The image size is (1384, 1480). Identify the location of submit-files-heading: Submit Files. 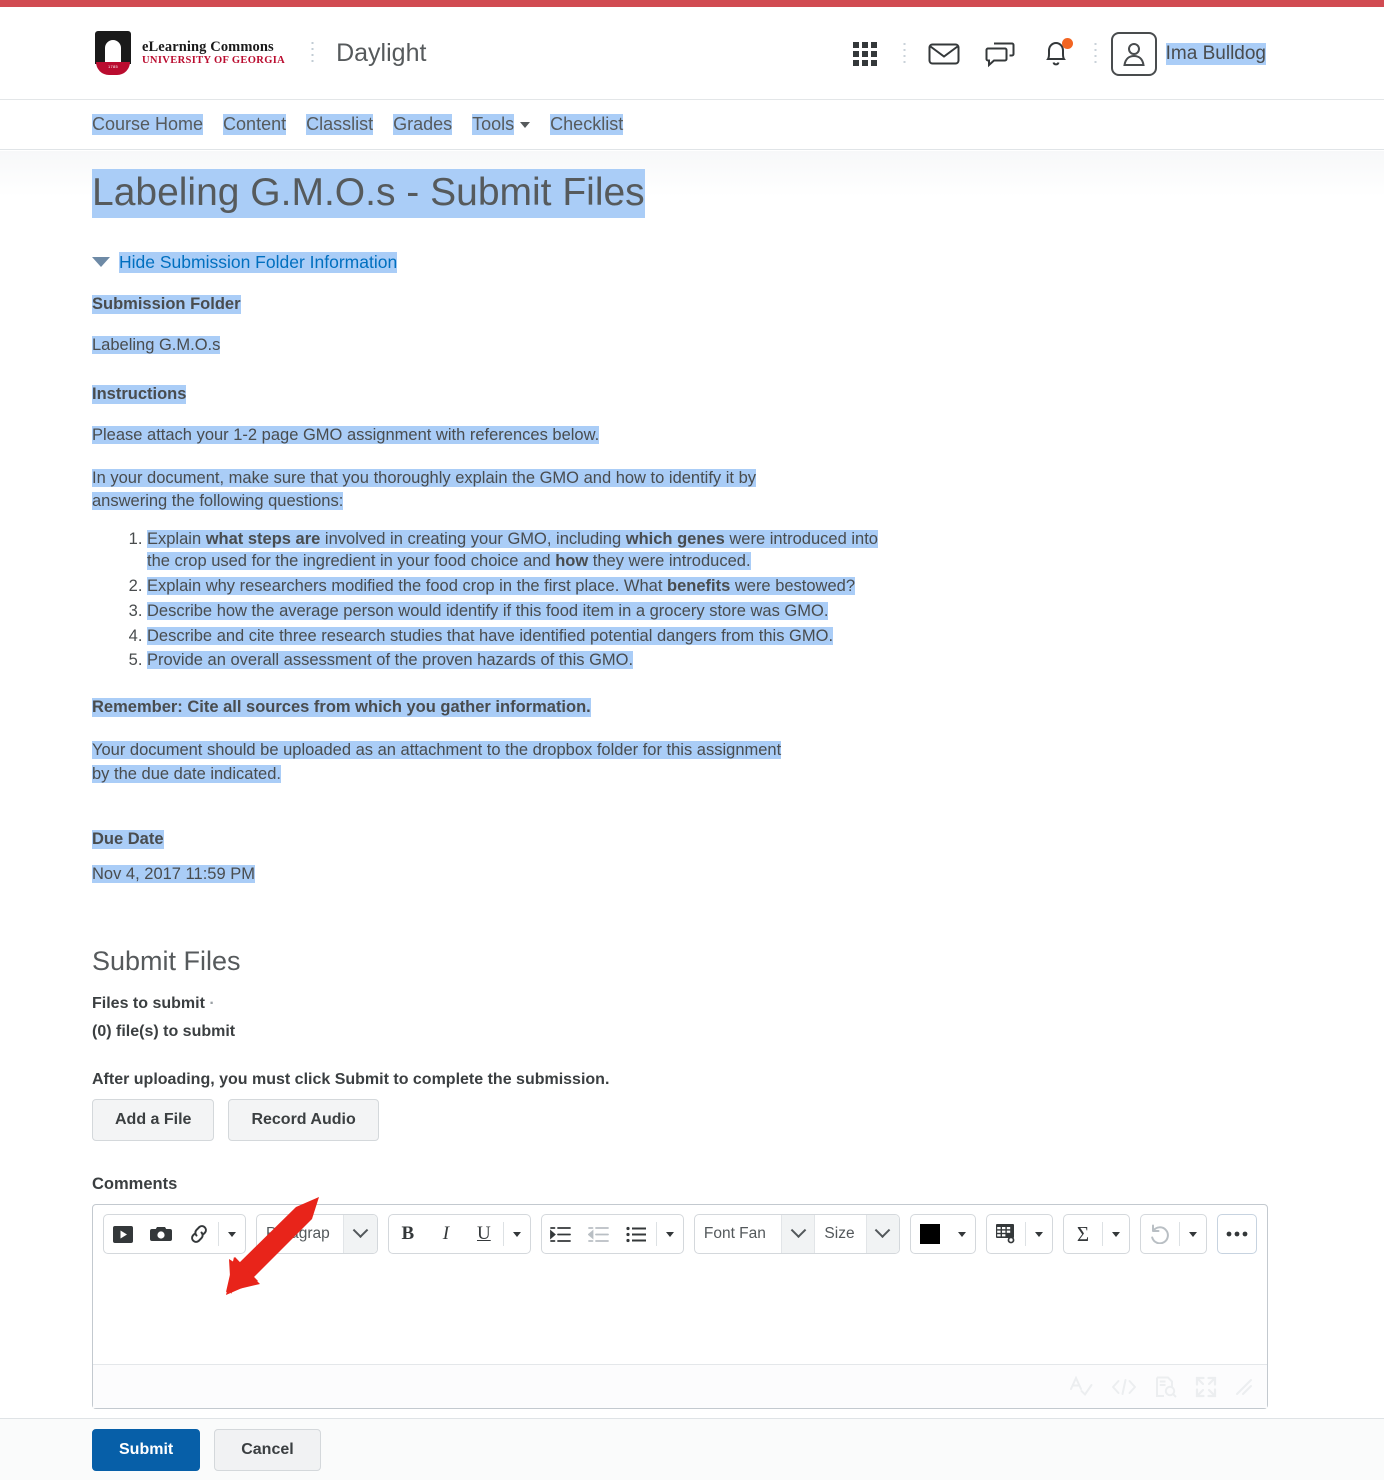
(166, 961).